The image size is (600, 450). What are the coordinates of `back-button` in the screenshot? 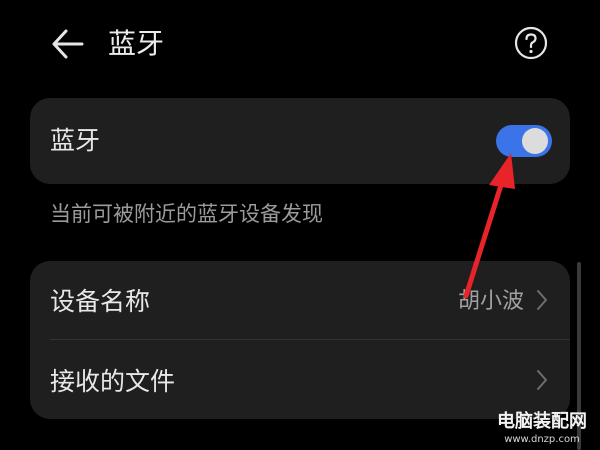 It's located at (68, 44).